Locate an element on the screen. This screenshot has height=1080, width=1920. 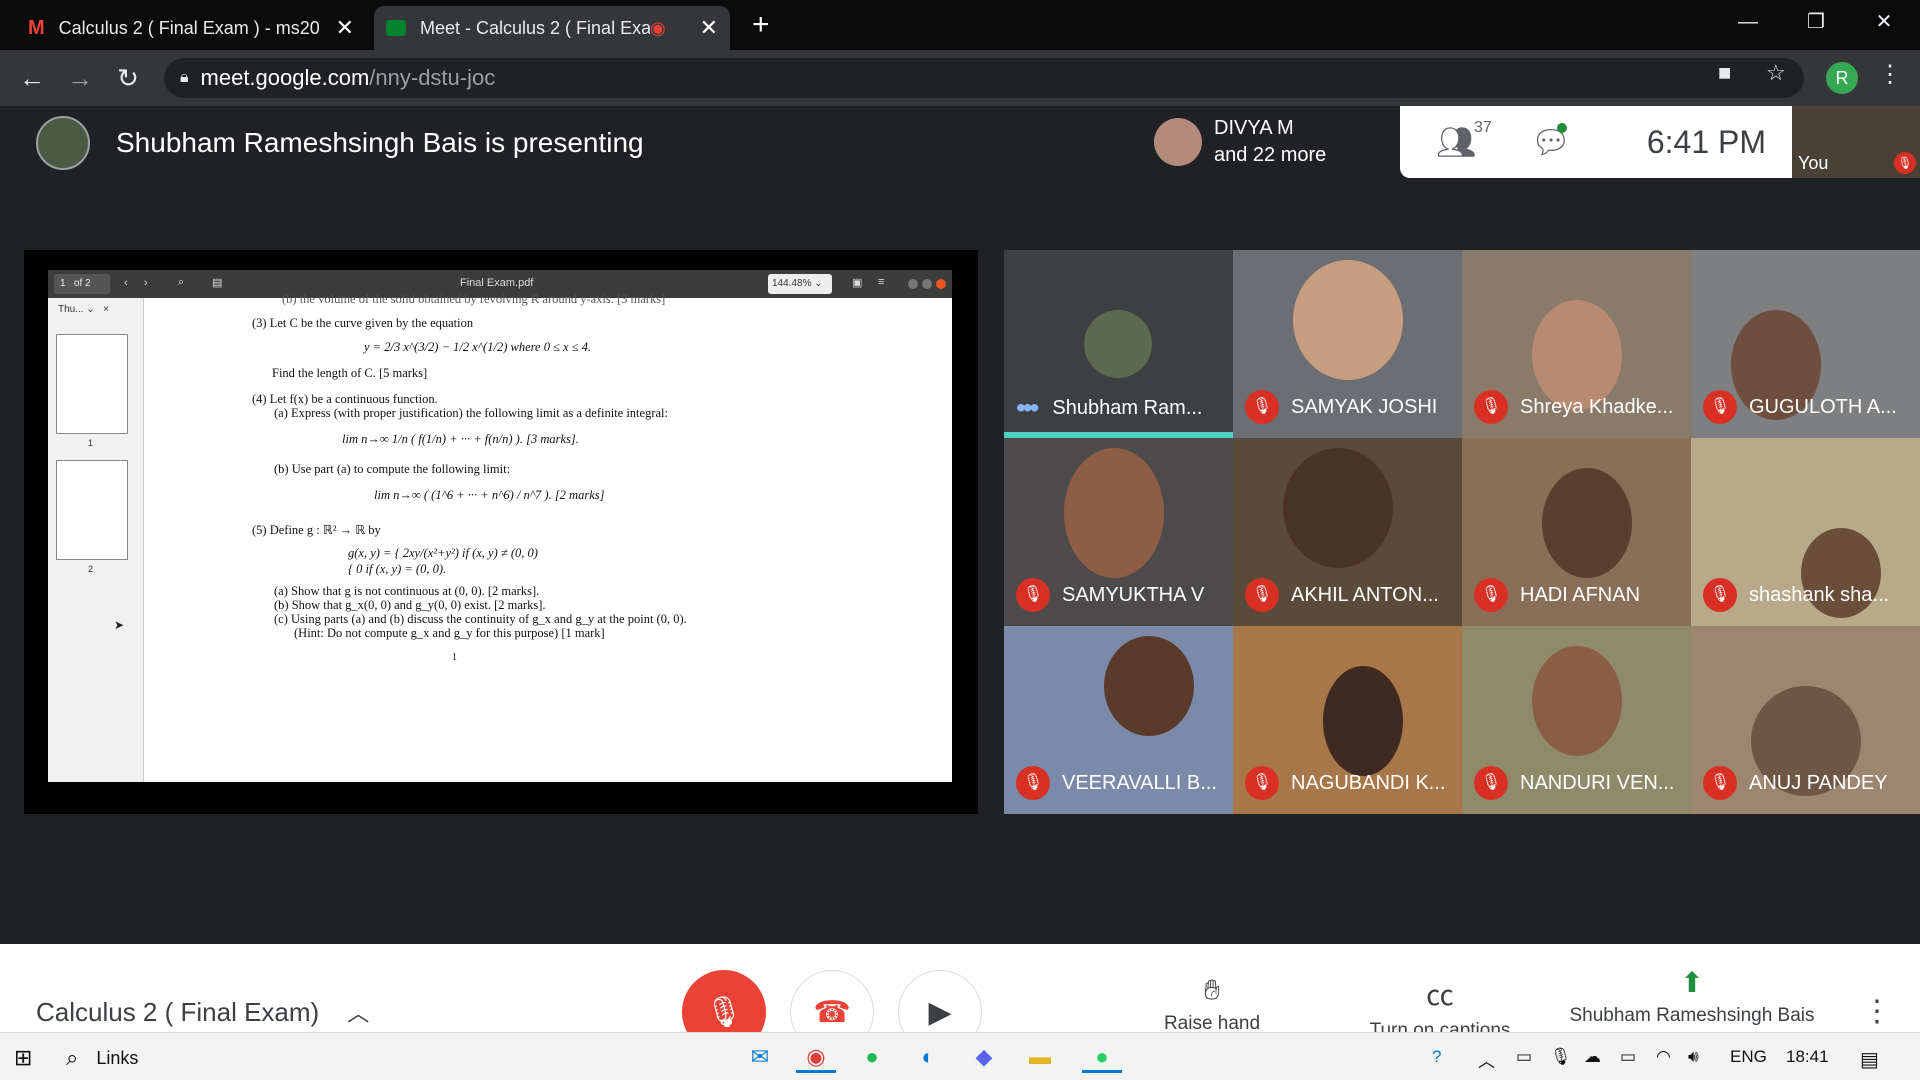
pdf-line: Find the length of C. [5 marks] is located at coordinates (350, 373).